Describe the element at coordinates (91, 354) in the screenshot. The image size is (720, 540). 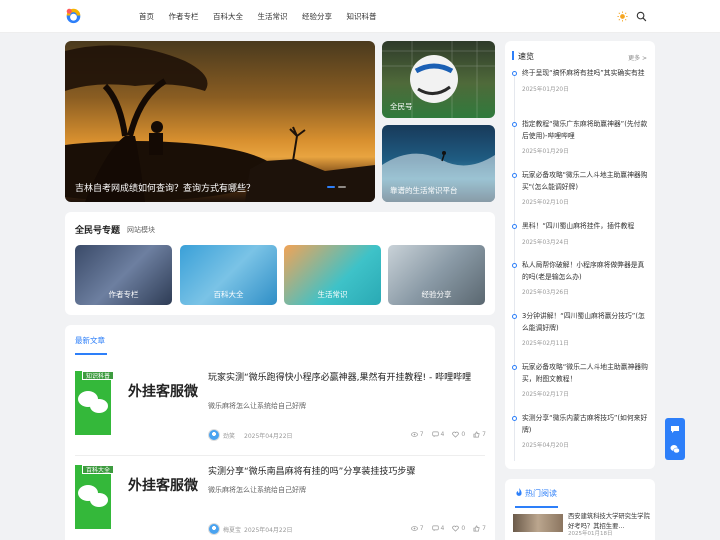
I see `tab-underline` at that location.